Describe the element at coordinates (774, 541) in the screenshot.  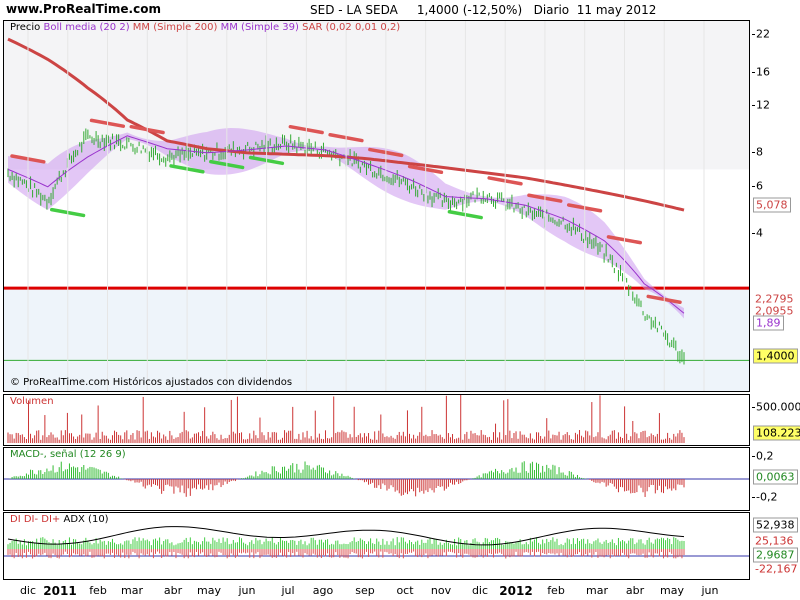
I see `dimin-value: 25,136` at that location.